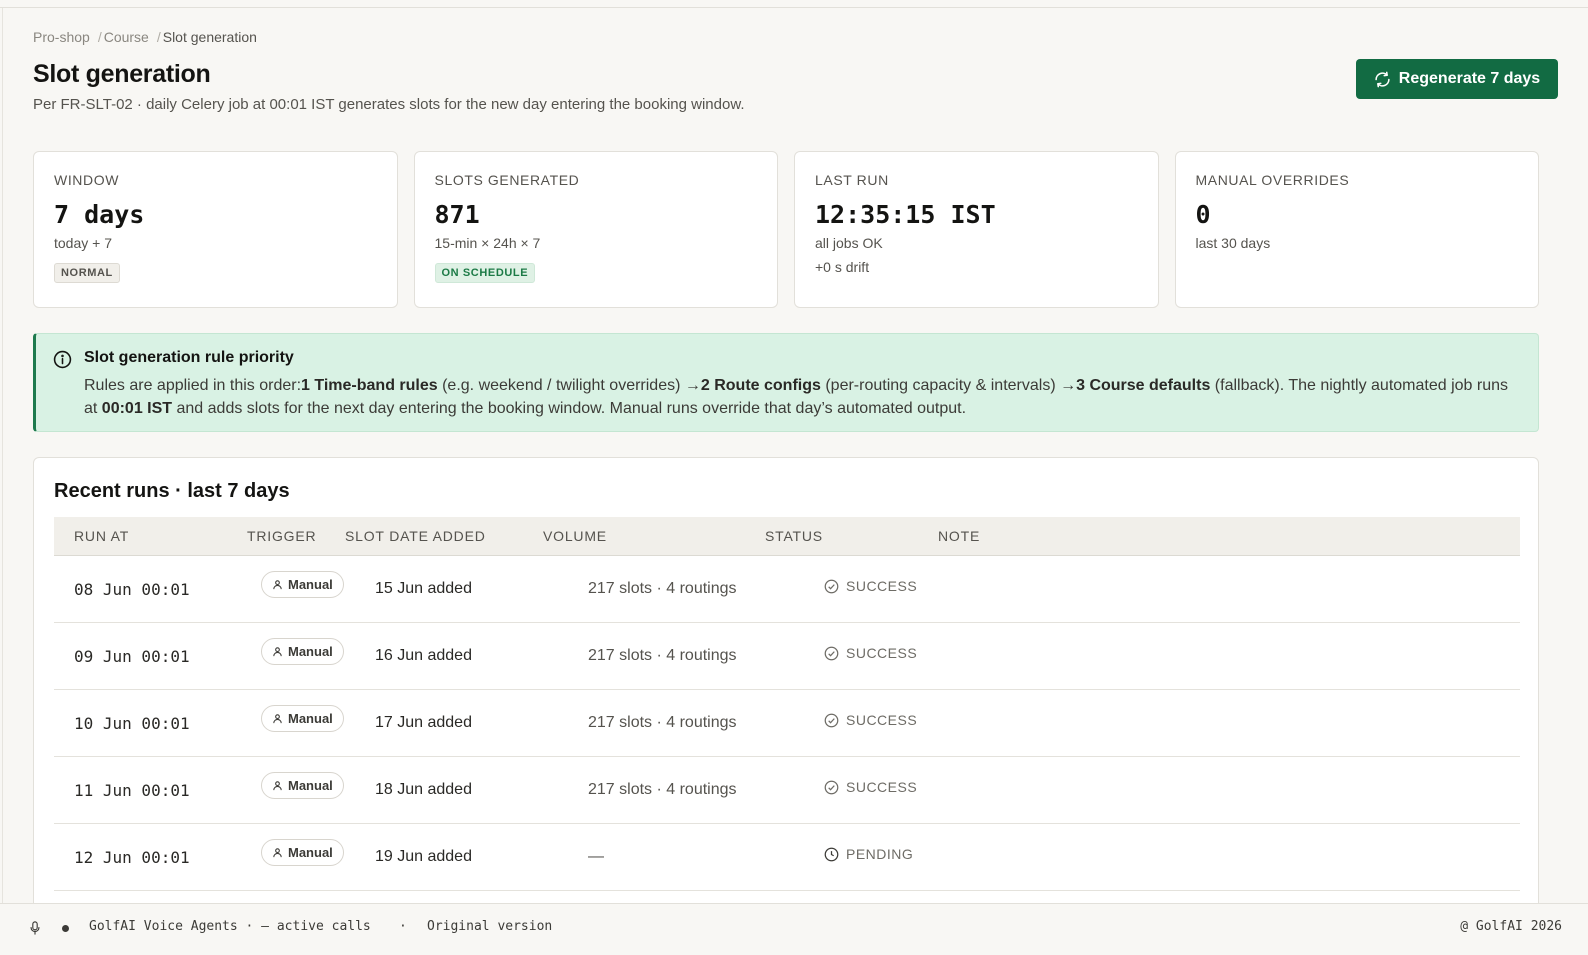  What do you see at coordinates (487, 243) in the screenshot?
I see `stat-sub: 15-min × 24h × 7` at bounding box center [487, 243].